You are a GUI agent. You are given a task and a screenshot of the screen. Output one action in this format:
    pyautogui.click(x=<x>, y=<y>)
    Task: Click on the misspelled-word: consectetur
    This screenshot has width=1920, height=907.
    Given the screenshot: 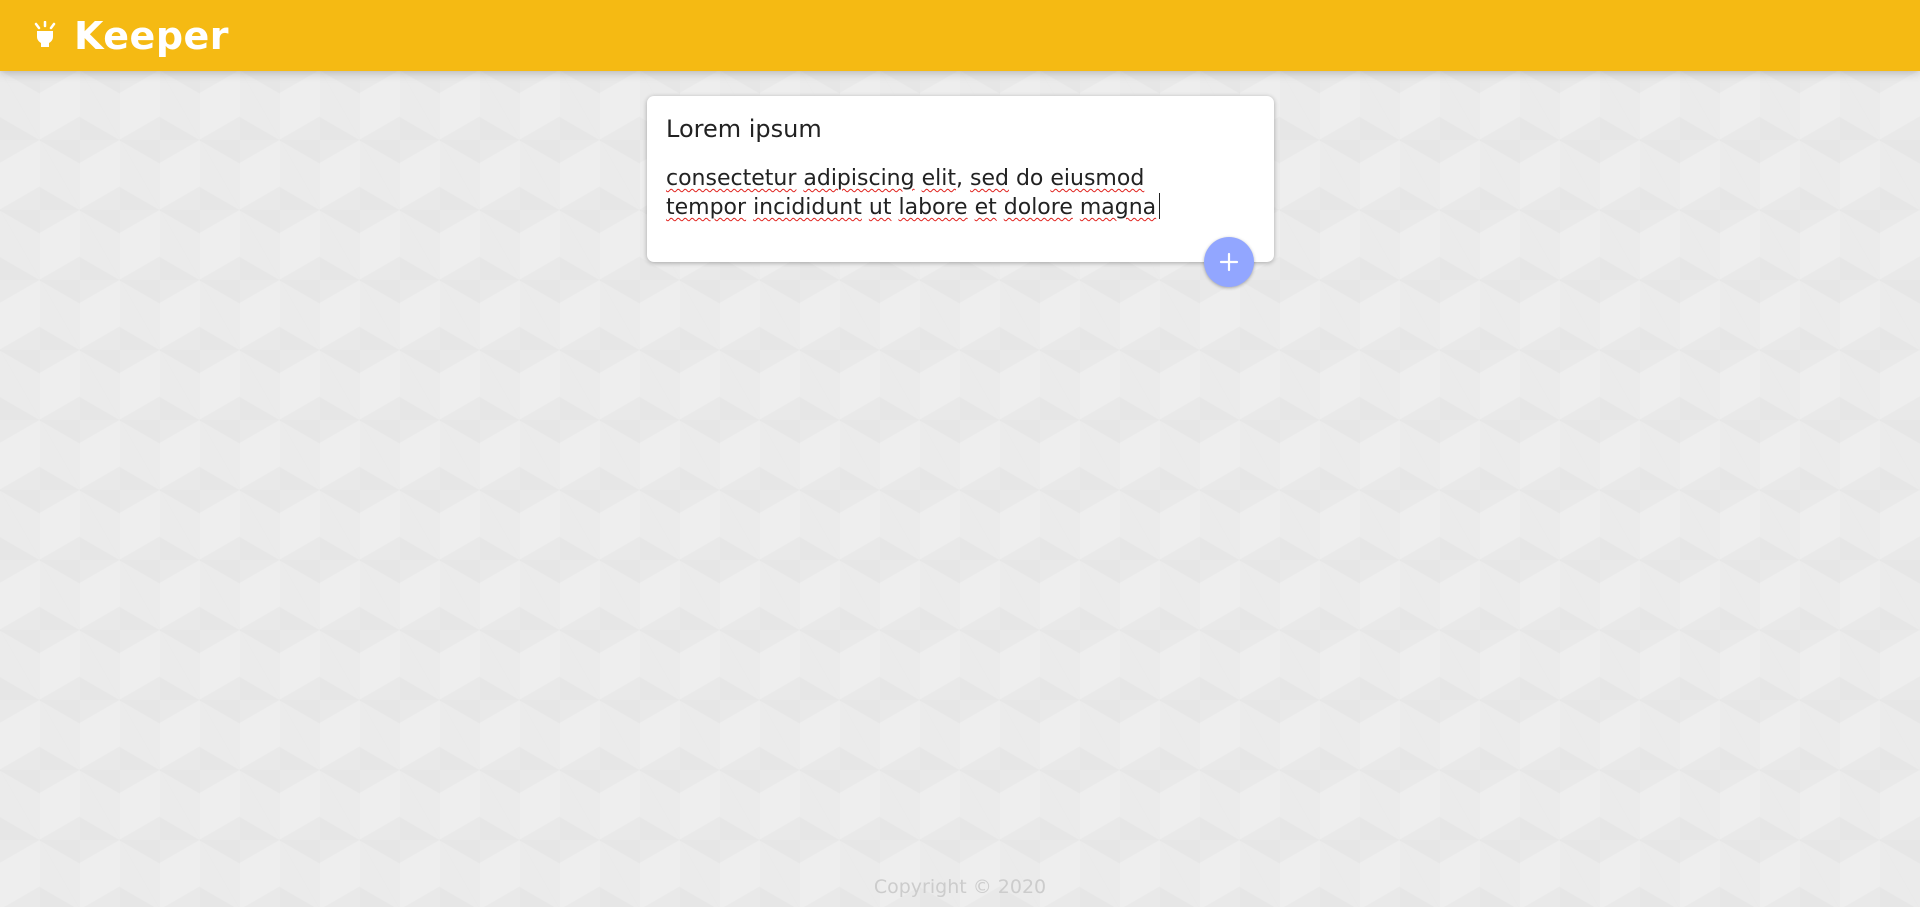 What is the action you would take?
    pyautogui.click(x=731, y=178)
    